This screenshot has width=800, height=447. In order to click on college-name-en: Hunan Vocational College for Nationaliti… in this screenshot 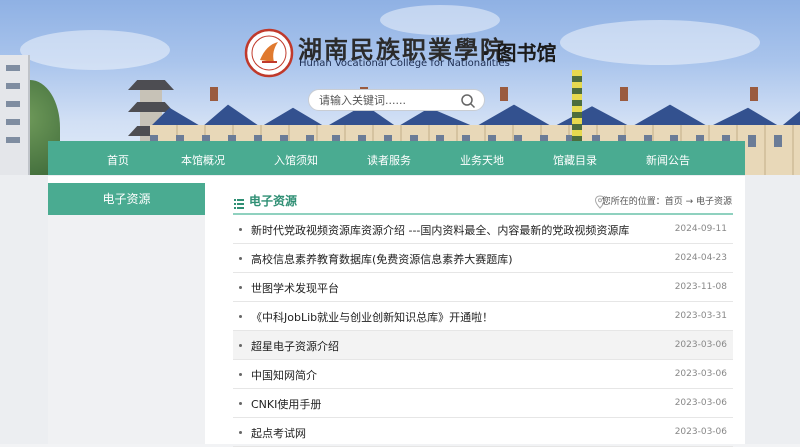, I will do `click(404, 63)`.